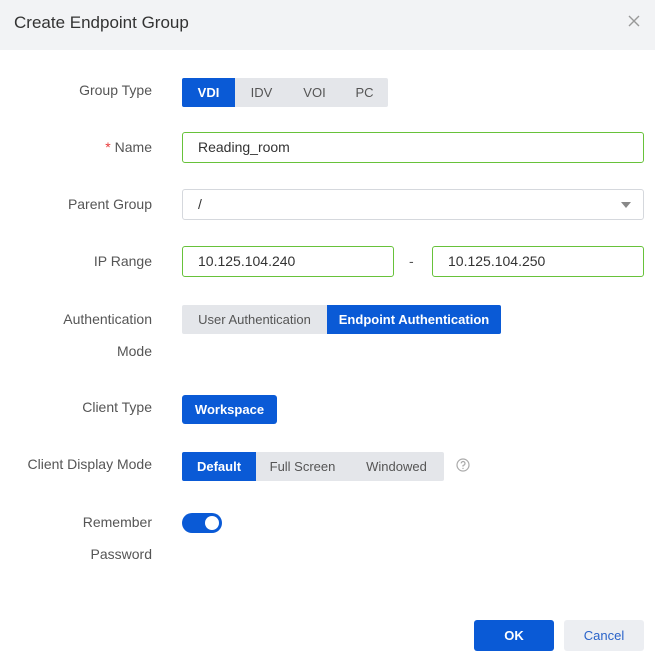  Describe the element at coordinates (254, 319) in the screenshot. I see `auth-mode-option-user: User Authentication` at that location.